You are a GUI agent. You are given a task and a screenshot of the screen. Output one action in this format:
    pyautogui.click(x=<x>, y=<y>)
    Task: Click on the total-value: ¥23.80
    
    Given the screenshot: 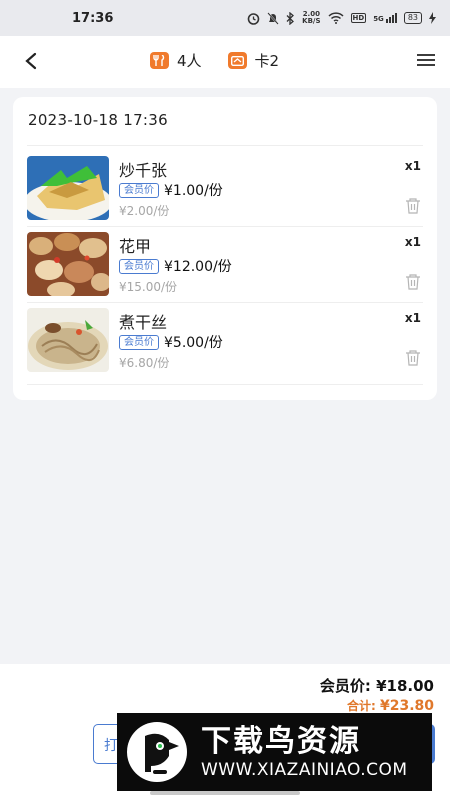 What is the action you would take?
    pyautogui.click(x=406, y=706)
    